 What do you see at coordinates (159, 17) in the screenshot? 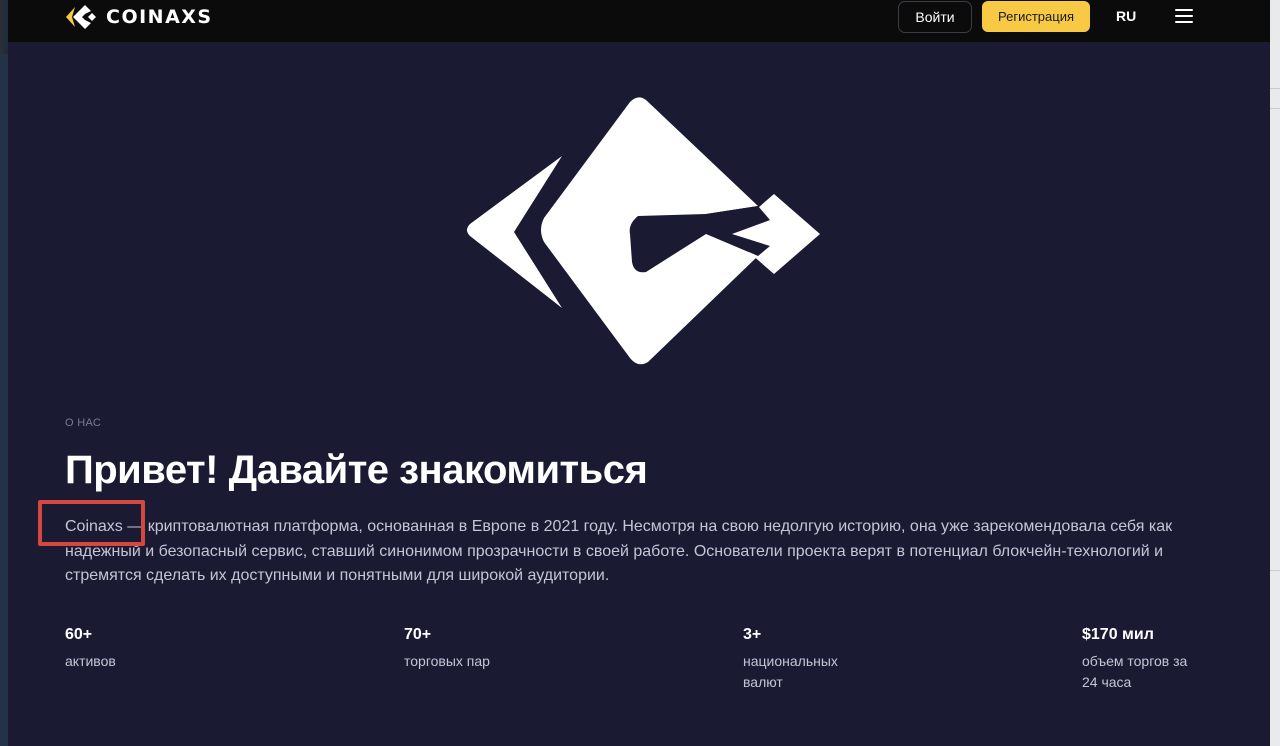
I see `brand-name: COINAXS` at bounding box center [159, 17].